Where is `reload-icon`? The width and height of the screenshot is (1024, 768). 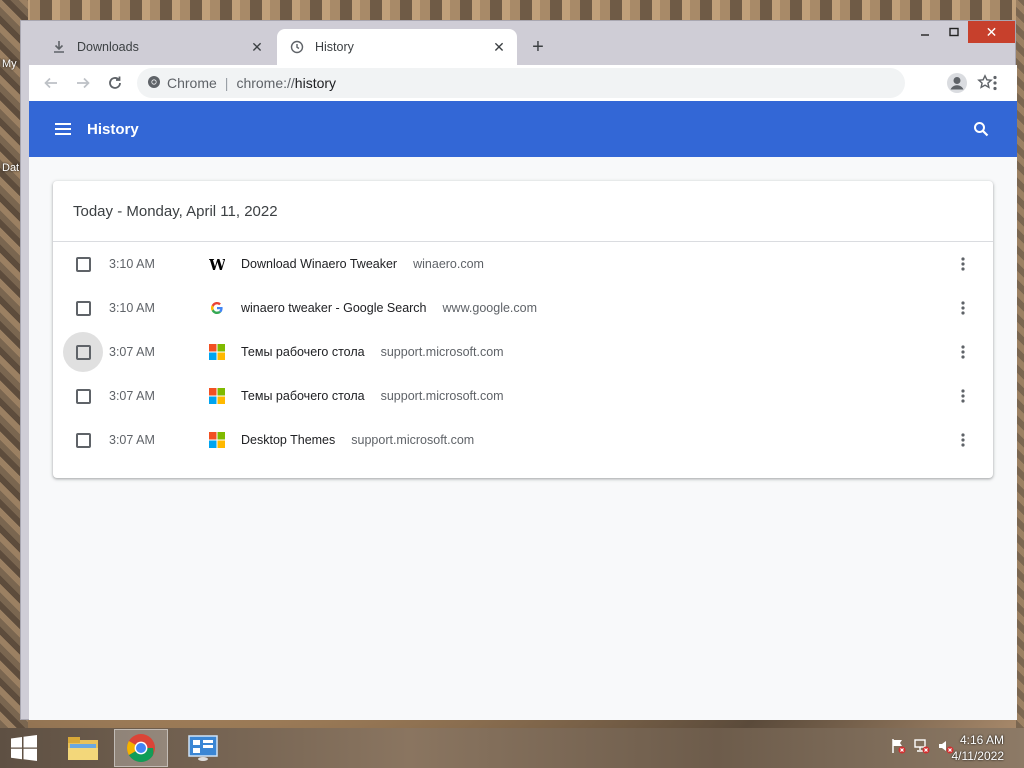 reload-icon is located at coordinates (115, 82).